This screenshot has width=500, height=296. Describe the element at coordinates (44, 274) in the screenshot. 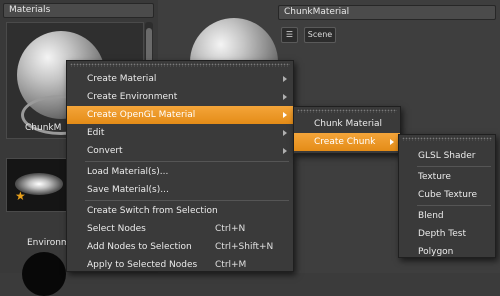

I see `environment-preview-dark` at that location.